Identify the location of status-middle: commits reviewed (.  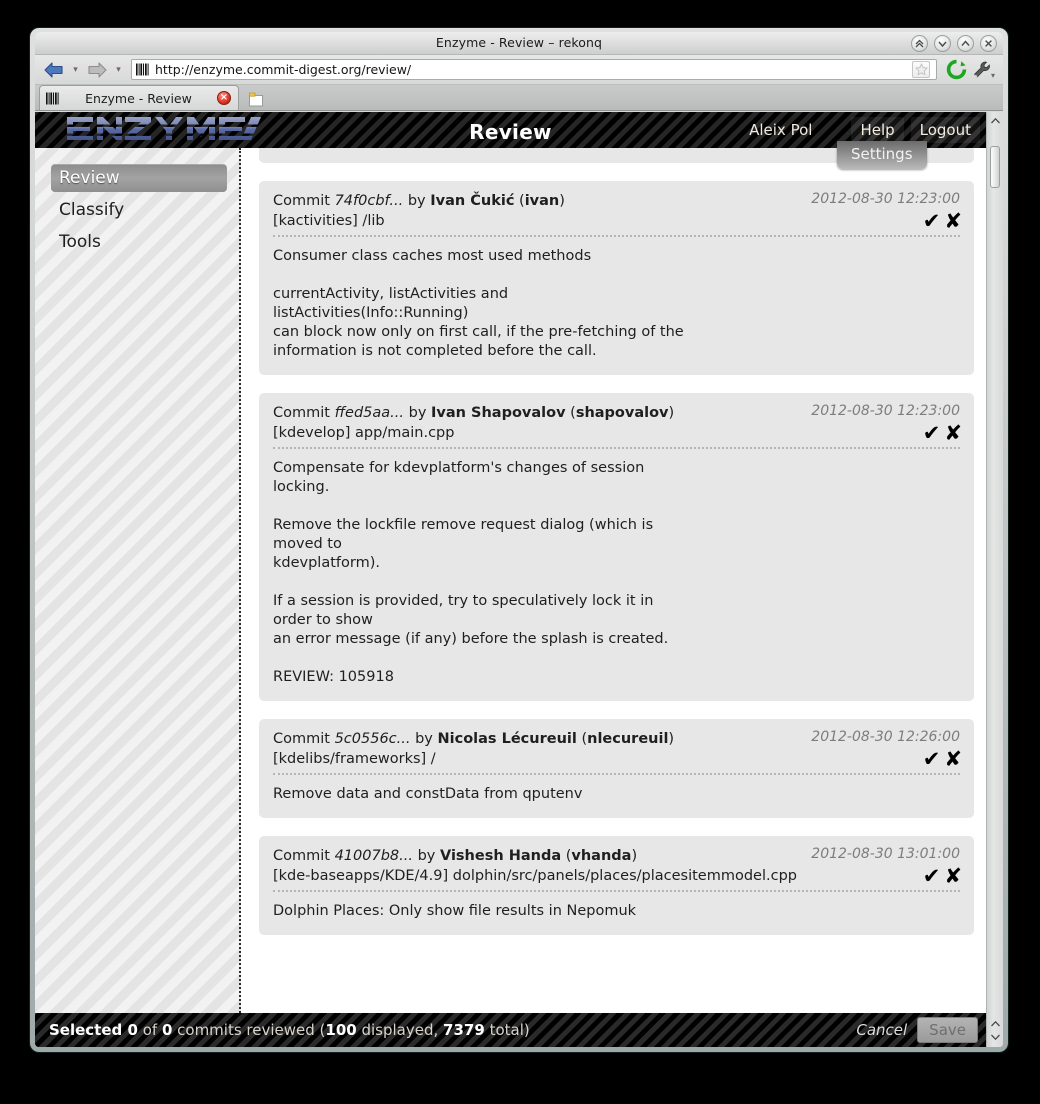
(249, 1030).